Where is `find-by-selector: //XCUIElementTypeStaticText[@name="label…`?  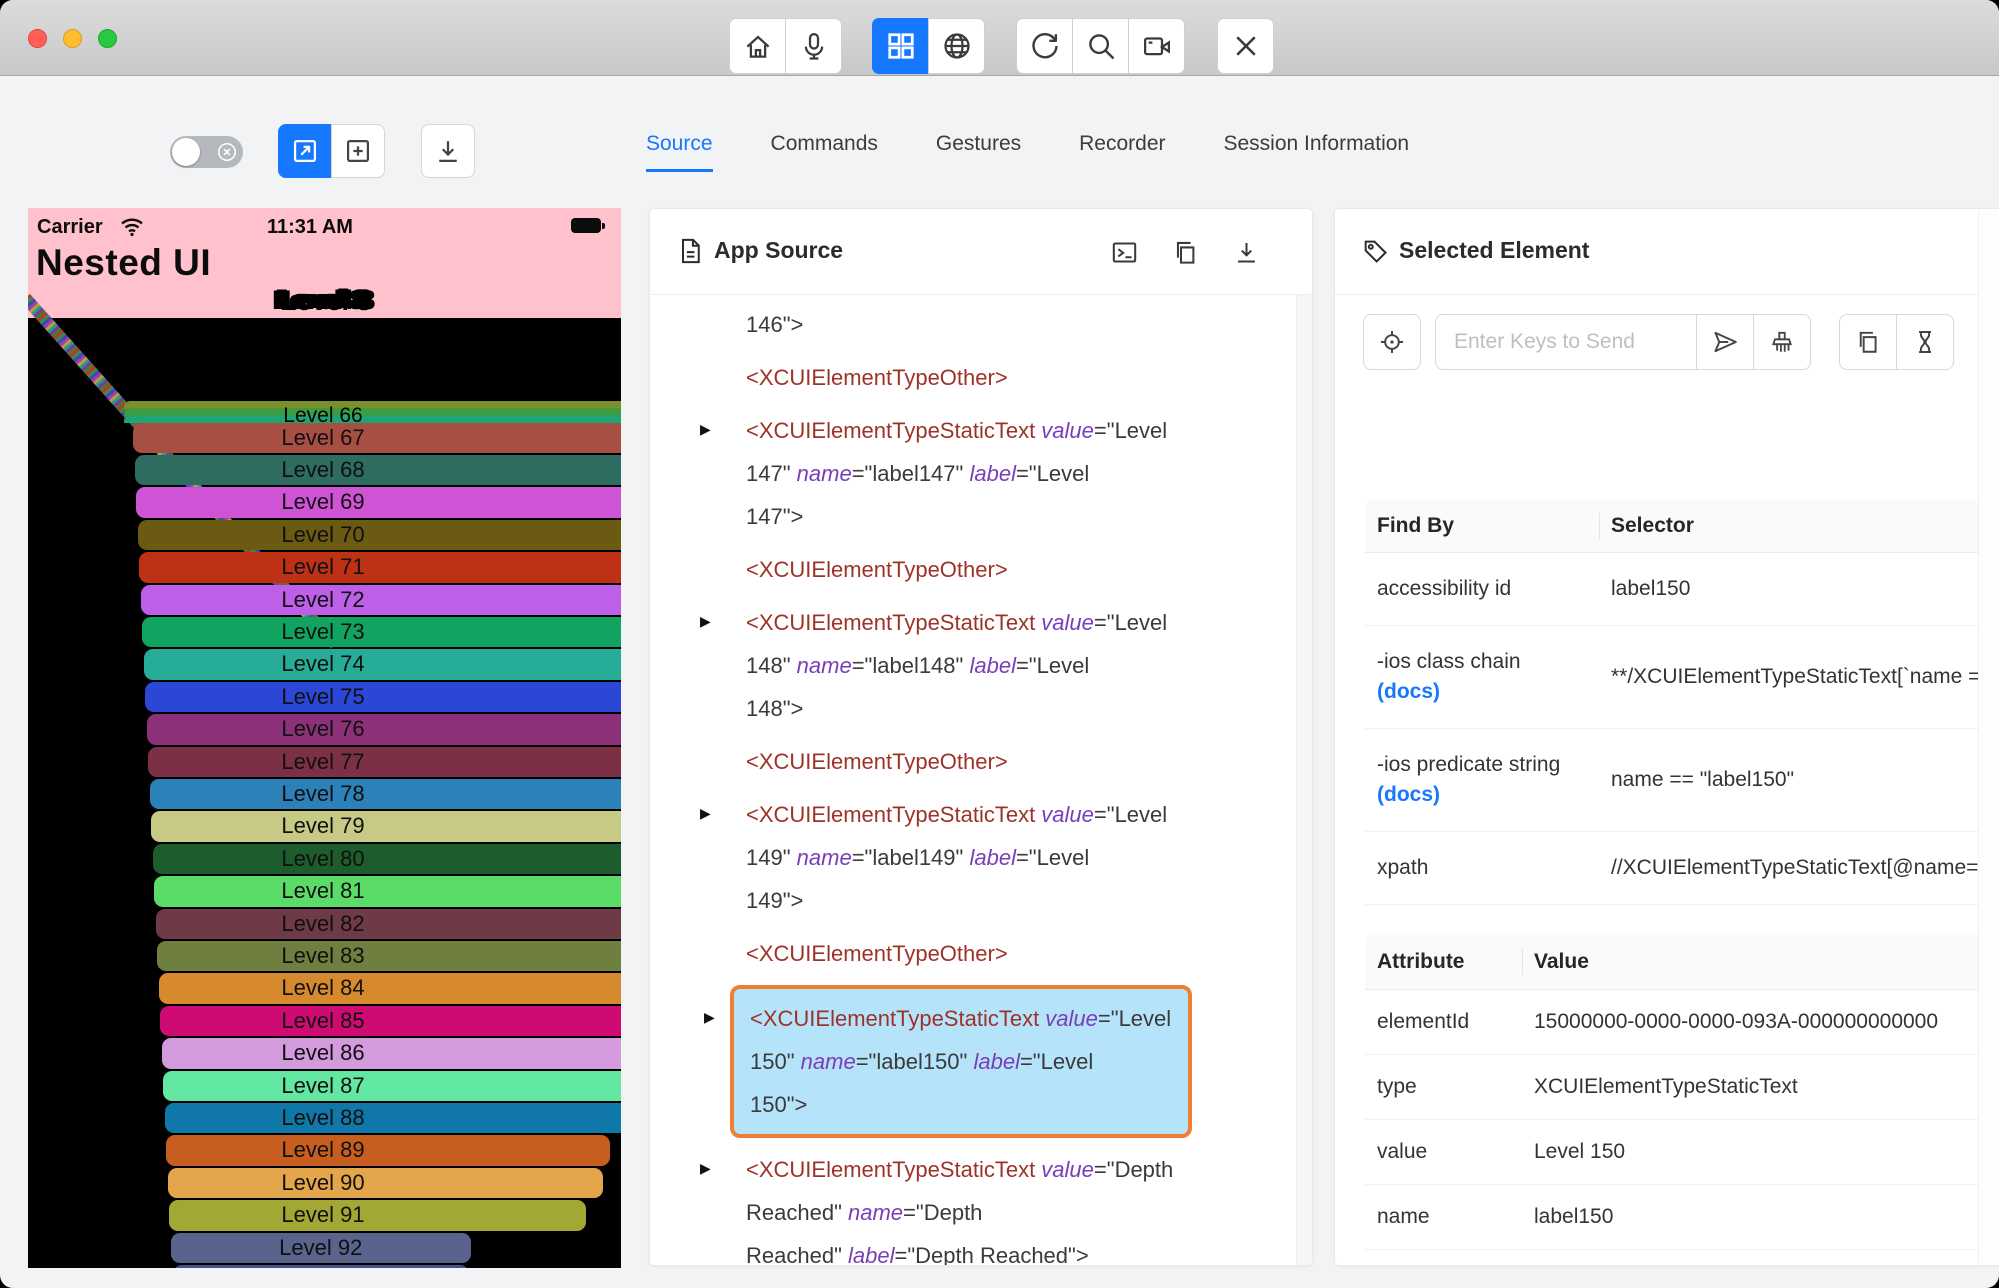
find-by-selector: //XCUIElementTypeStaticText[@name="label… is located at coordinates (1795, 867).